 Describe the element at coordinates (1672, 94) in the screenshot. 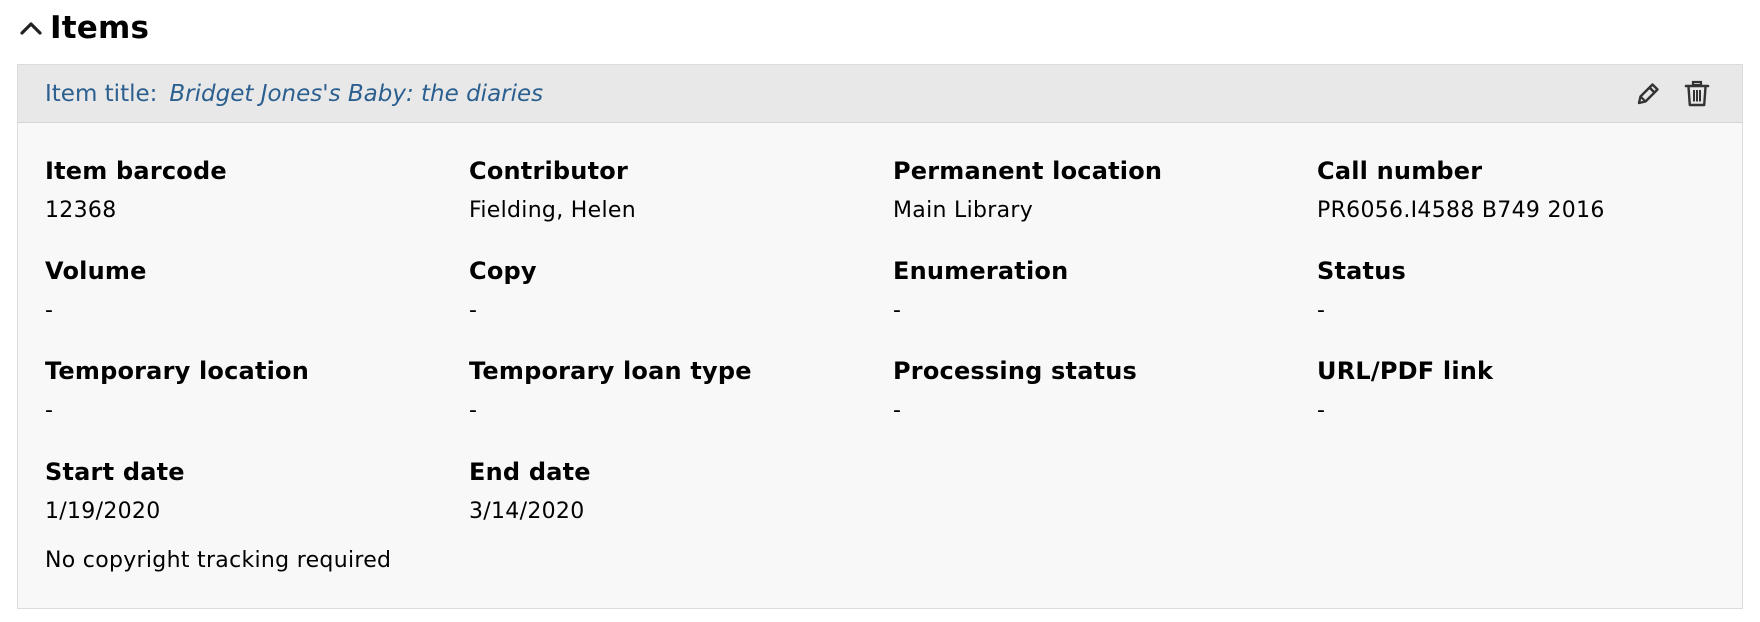

I see `item-actions` at that location.